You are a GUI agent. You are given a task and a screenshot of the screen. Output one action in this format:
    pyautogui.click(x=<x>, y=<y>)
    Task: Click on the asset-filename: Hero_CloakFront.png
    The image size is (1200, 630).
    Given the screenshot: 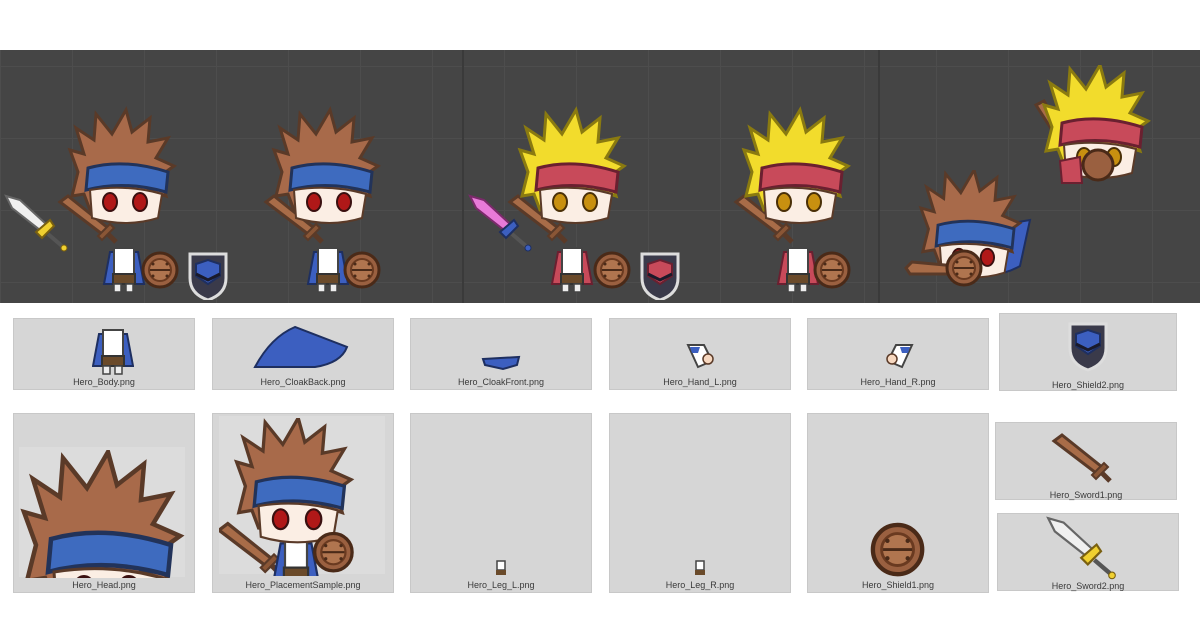 What is the action you would take?
    pyautogui.click(x=501, y=382)
    